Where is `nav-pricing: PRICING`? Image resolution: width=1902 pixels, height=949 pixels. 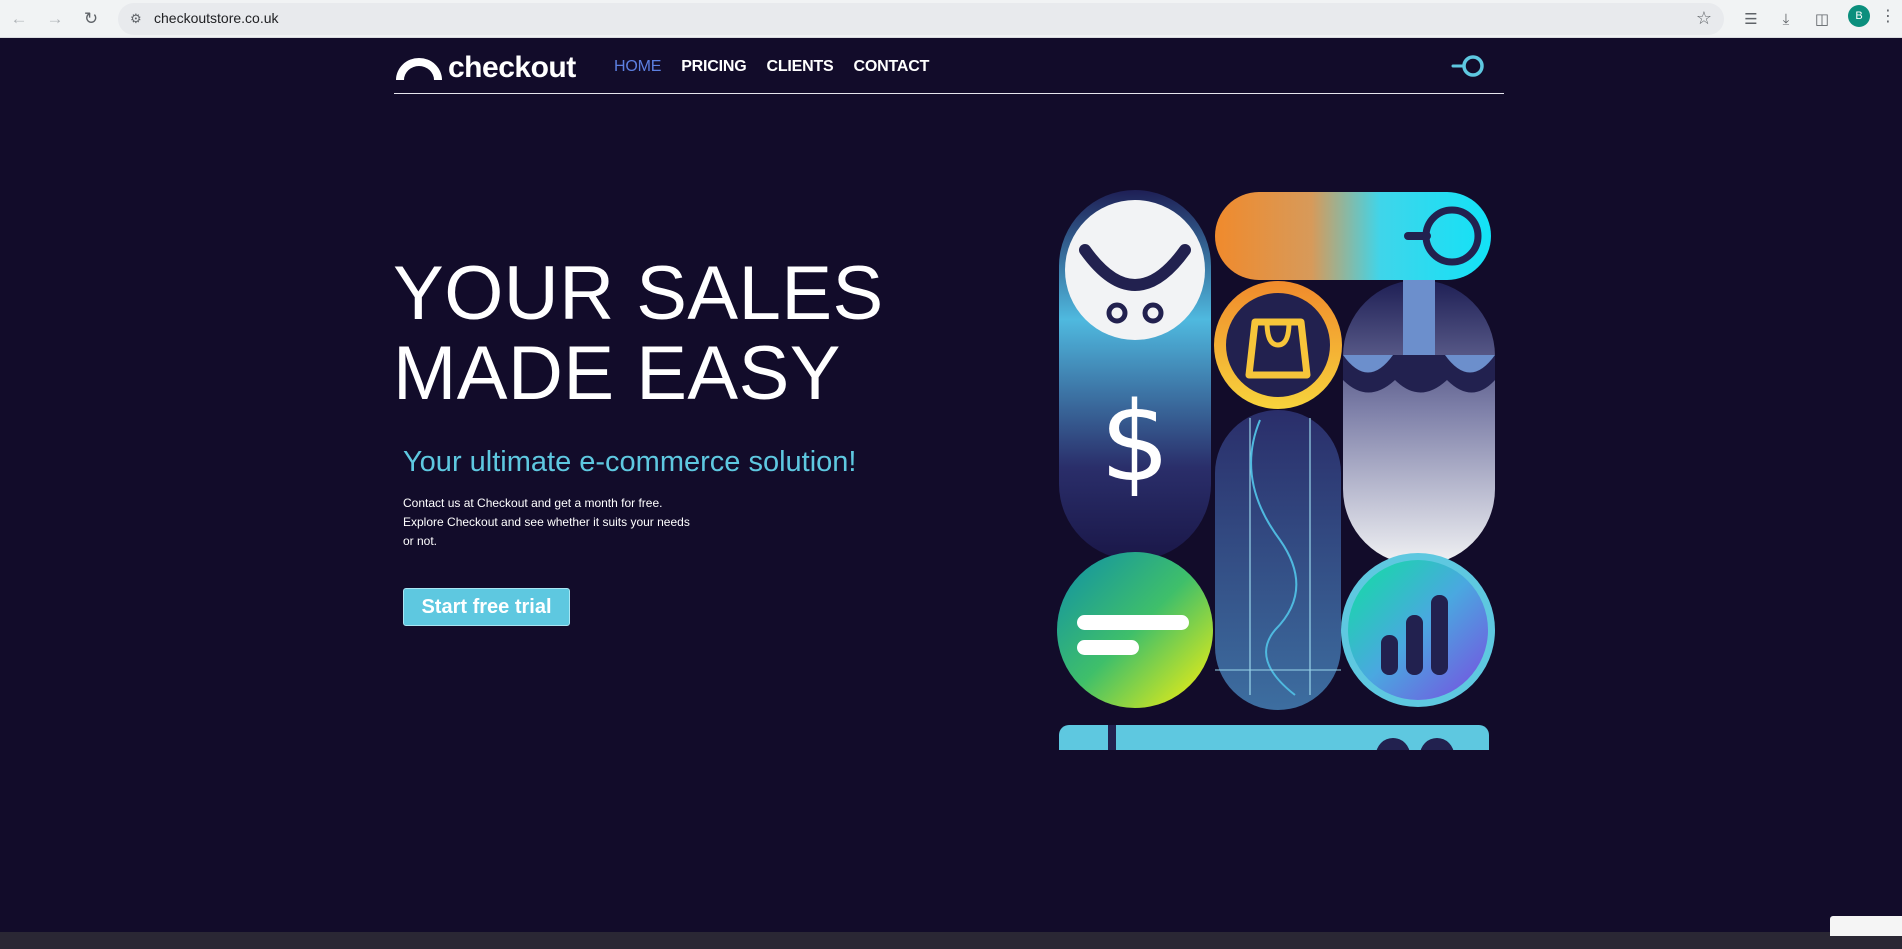 nav-pricing: PRICING is located at coordinates (713, 67).